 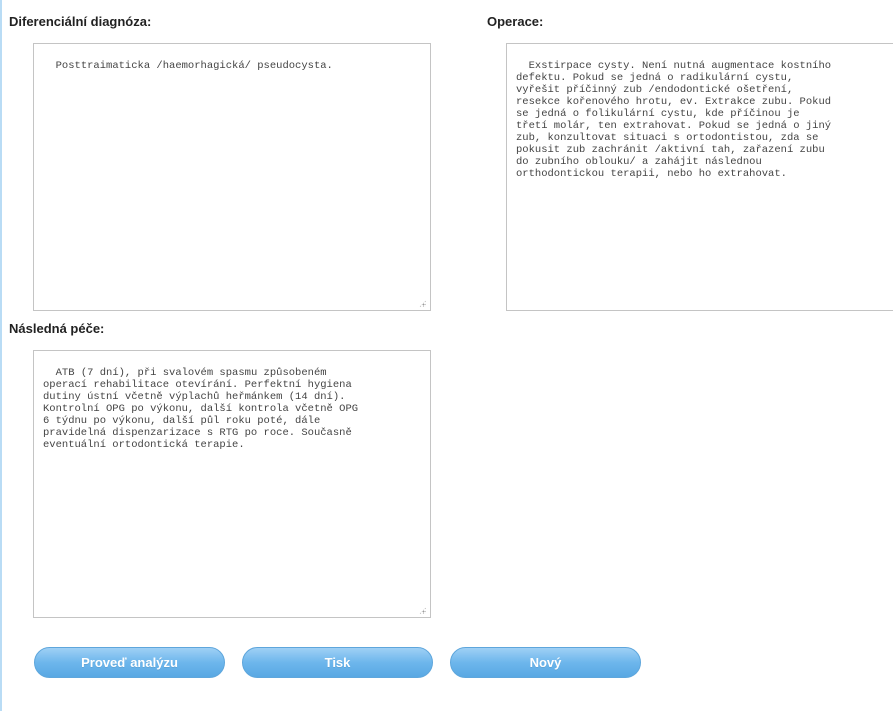 I want to click on left-border, so click(x=1, y=355).